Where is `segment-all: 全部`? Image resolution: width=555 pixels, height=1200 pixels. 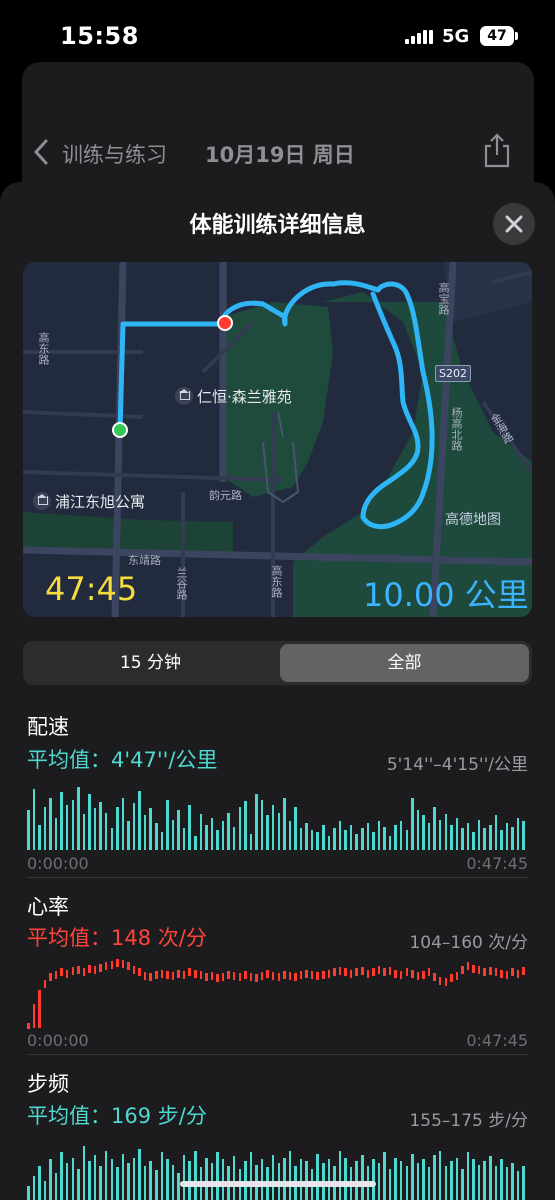 segment-all: 全部 is located at coordinates (404, 663).